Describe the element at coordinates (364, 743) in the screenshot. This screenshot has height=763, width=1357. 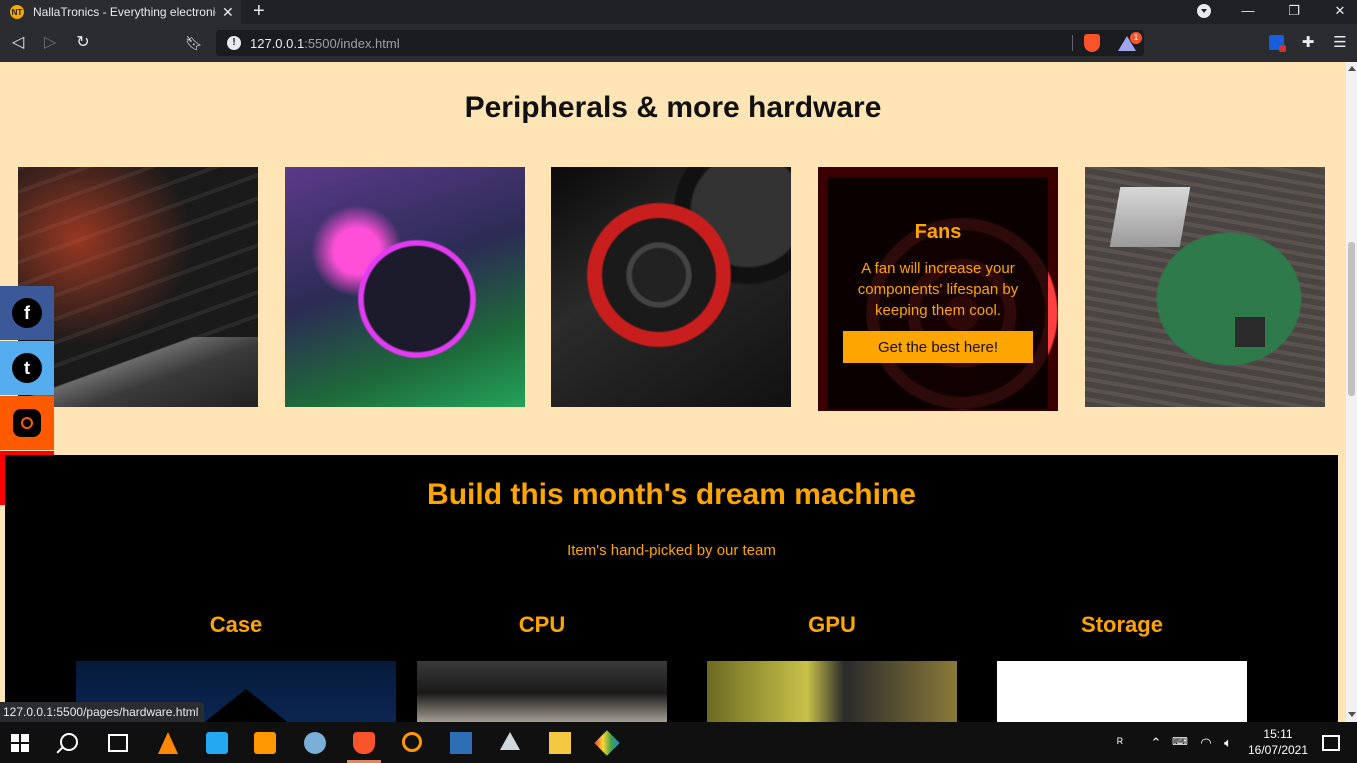
I see `brave-browser-icon` at that location.